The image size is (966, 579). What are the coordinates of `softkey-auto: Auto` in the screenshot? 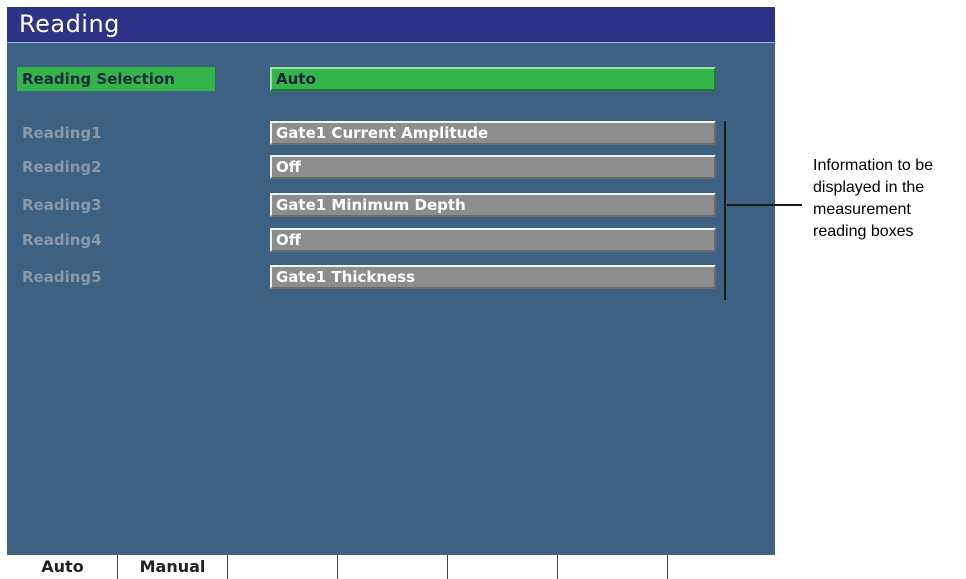 It's located at (63, 567).